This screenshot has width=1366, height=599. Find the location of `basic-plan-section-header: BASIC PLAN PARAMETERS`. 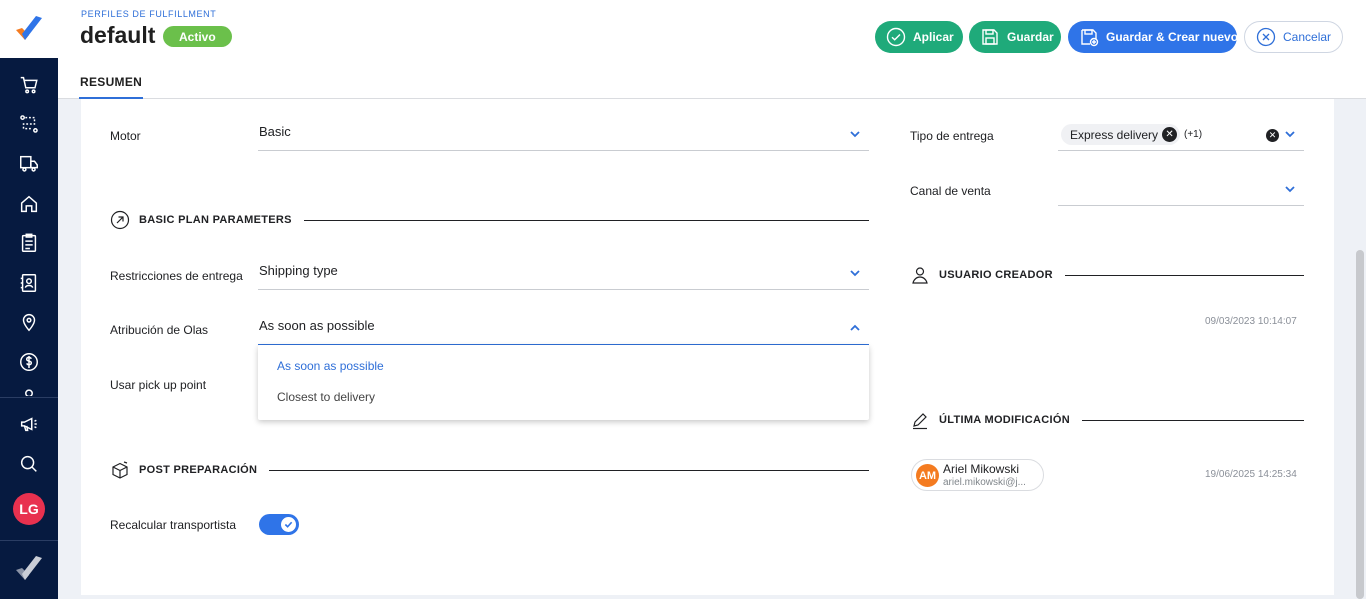

basic-plan-section-header: BASIC PLAN PARAMETERS is located at coordinates (489, 220).